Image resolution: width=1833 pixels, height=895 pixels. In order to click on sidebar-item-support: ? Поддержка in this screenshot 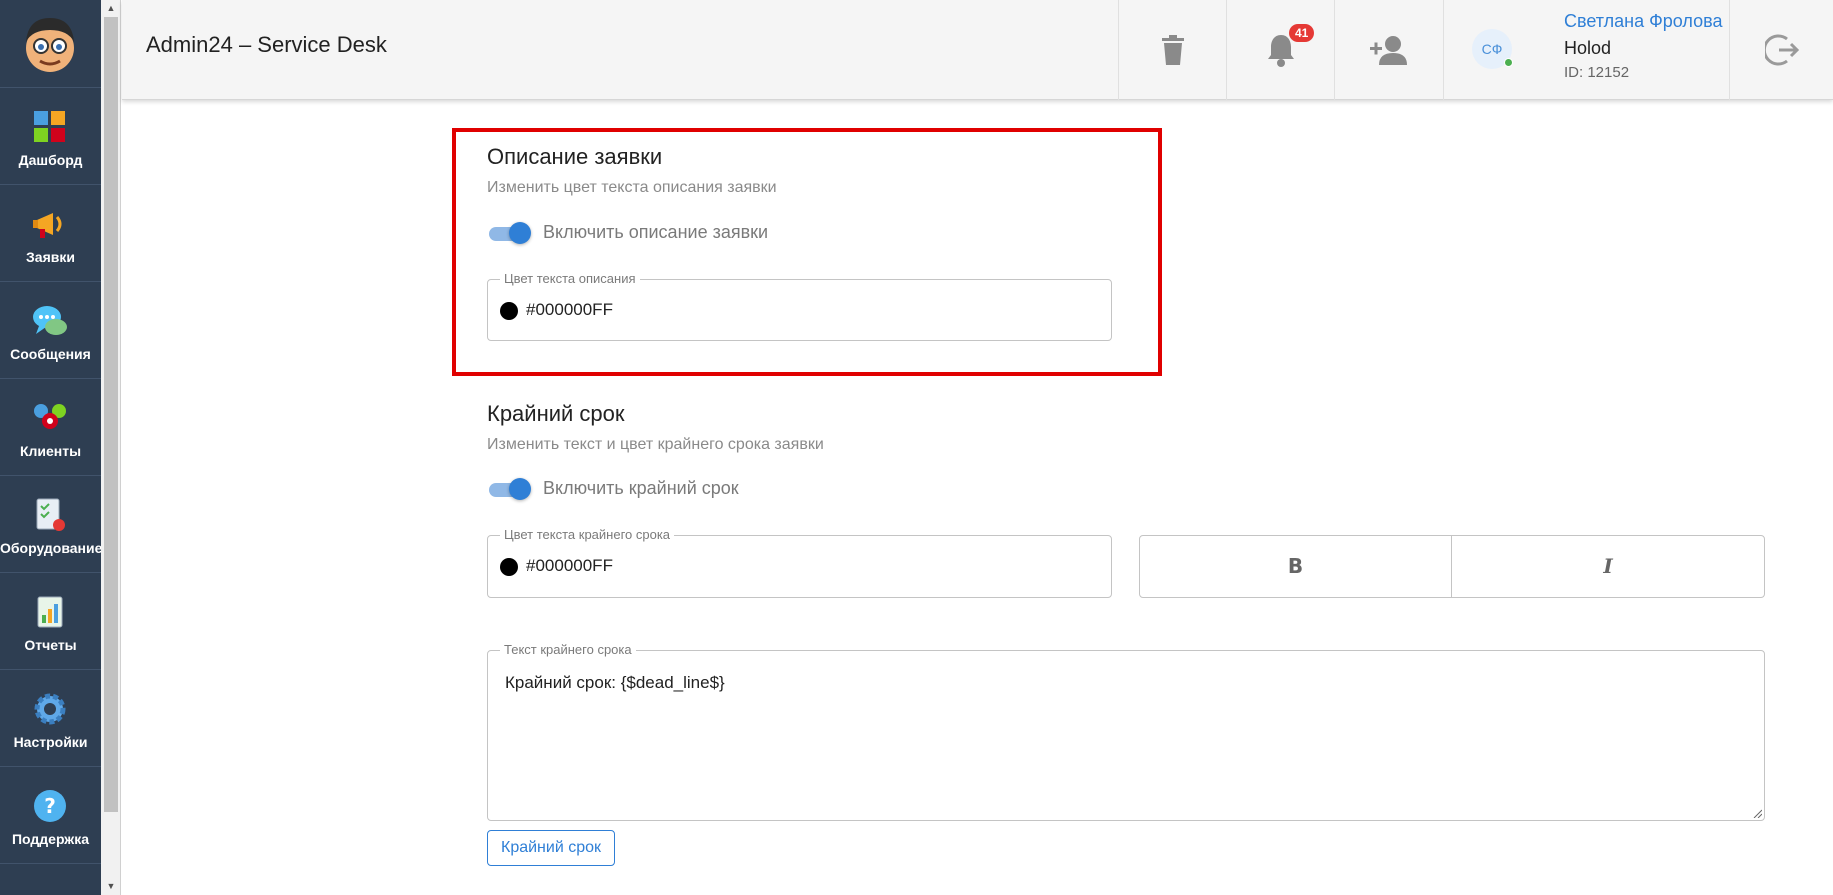, I will do `click(50, 815)`.